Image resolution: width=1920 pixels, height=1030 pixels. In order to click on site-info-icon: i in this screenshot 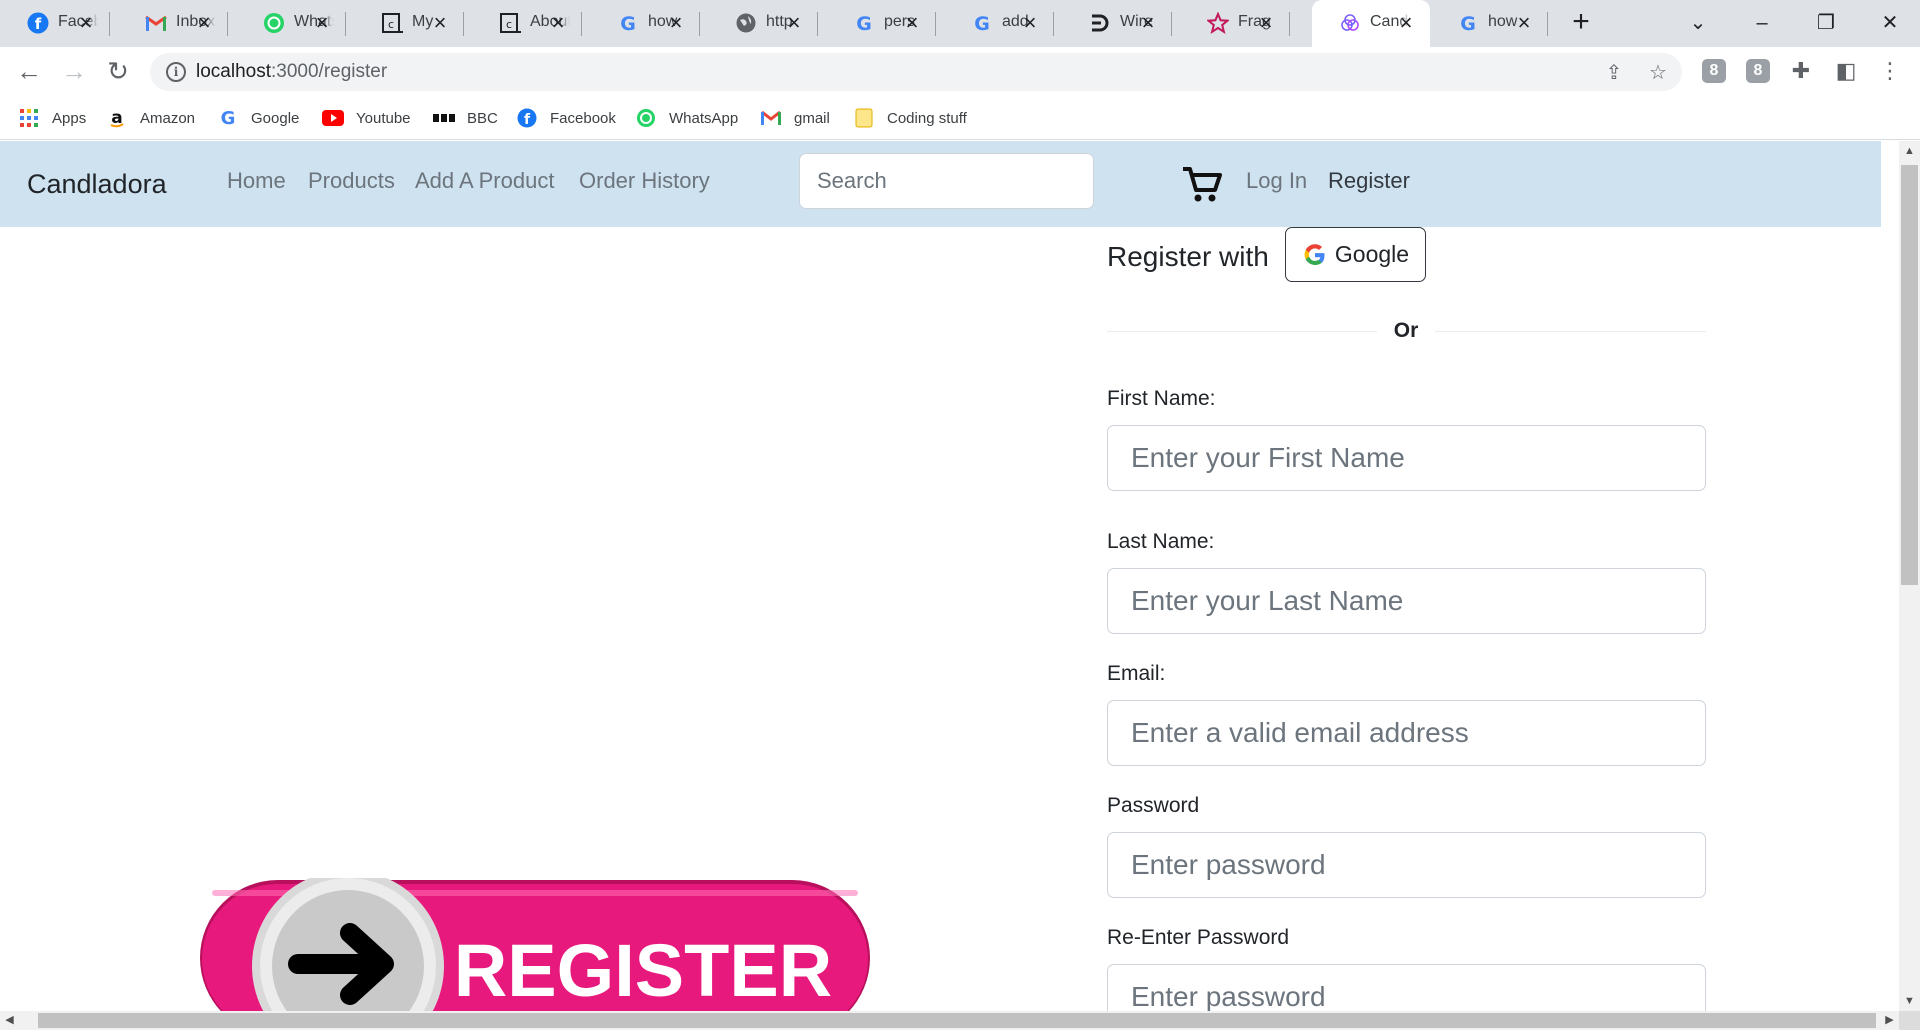, I will do `click(176, 72)`.